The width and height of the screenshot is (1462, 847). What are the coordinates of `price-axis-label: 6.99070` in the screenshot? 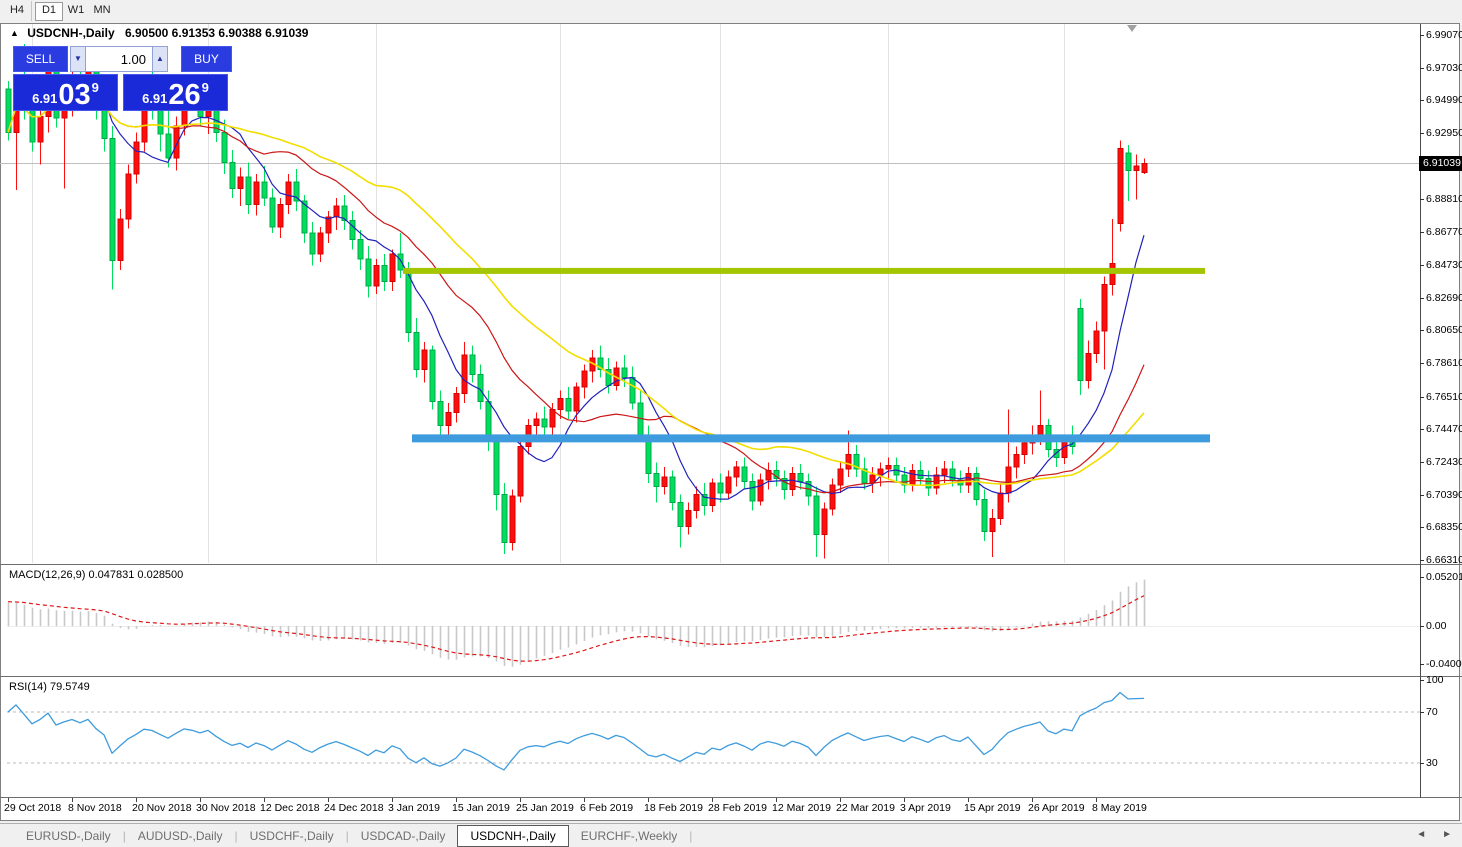 It's located at (1444, 35).